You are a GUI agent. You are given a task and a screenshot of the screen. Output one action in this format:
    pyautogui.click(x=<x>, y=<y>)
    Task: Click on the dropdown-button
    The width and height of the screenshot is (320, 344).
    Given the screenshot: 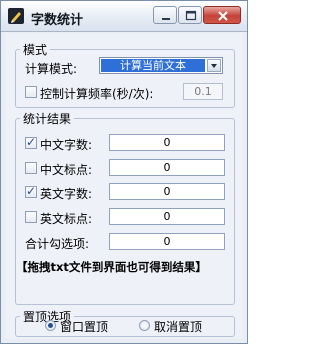 What is the action you would take?
    pyautogui.click(x=214, y=65)
    